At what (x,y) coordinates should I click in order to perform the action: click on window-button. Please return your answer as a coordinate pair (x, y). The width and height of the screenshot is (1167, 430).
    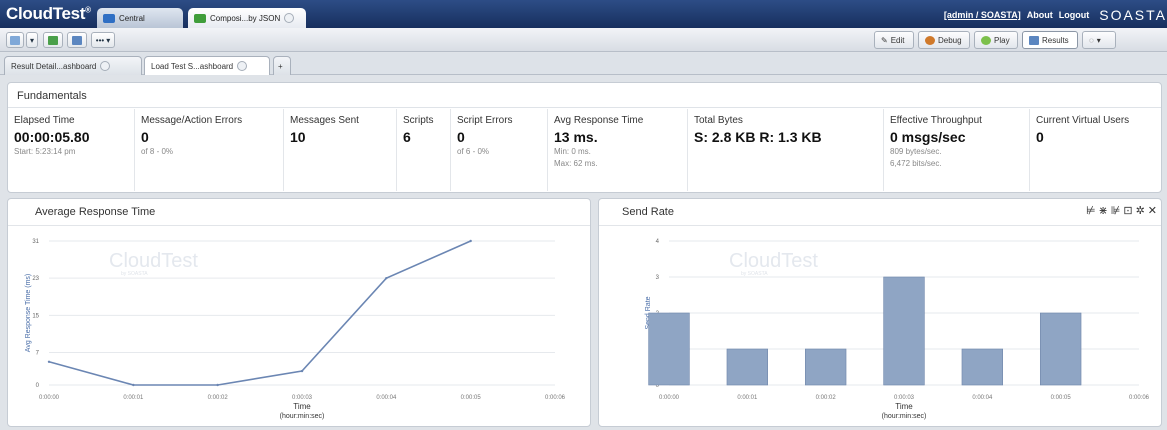
    Looking at the image, I should click on (77, 40).